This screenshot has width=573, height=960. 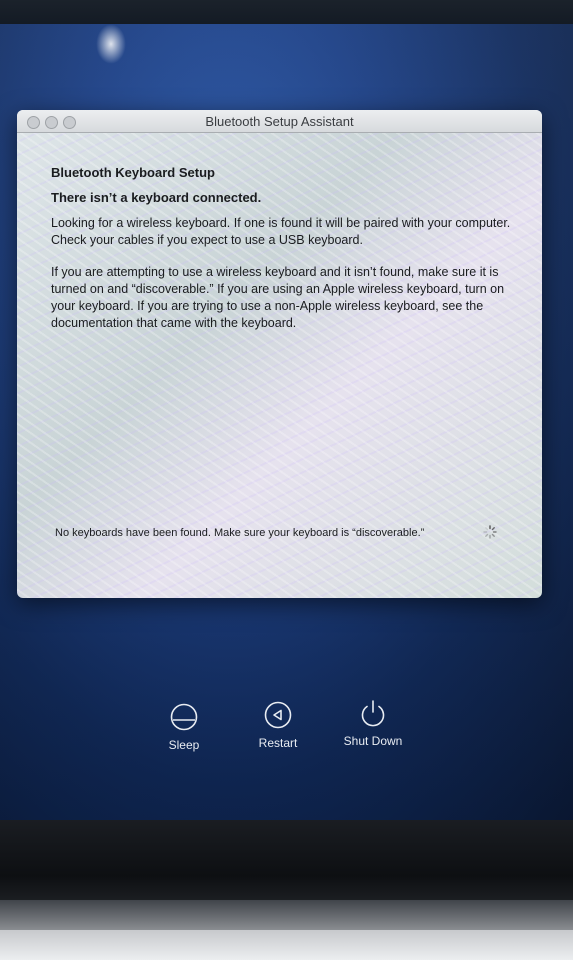 I want to click on shut-down-label: Shut Down, so click(x=373, y=741).